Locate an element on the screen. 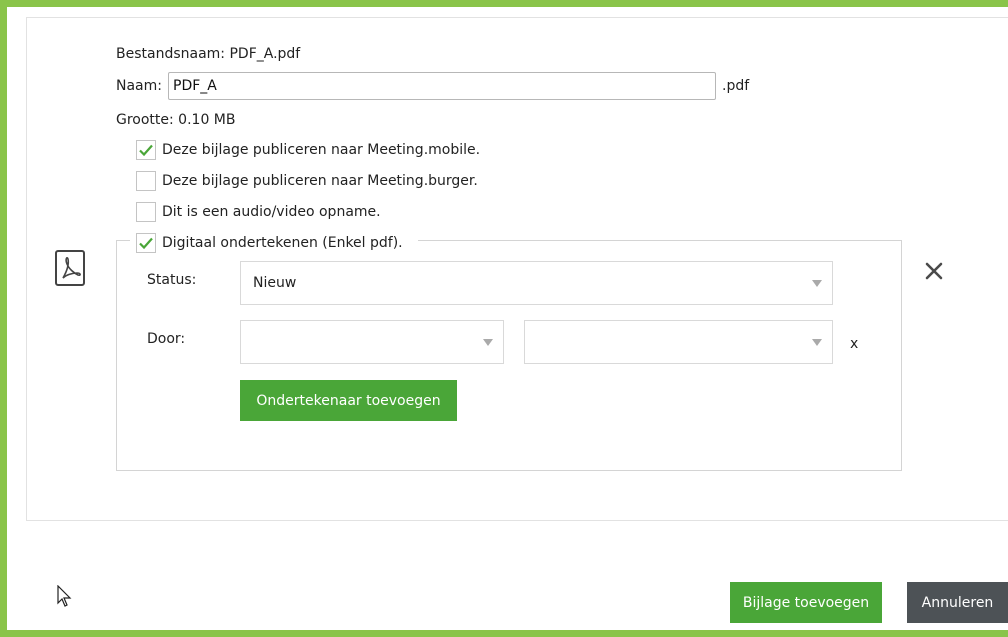 Image resolution: width=1008 pixels, height=637 pixels. audio-video-checkbox is located at coordinates (146, 212).